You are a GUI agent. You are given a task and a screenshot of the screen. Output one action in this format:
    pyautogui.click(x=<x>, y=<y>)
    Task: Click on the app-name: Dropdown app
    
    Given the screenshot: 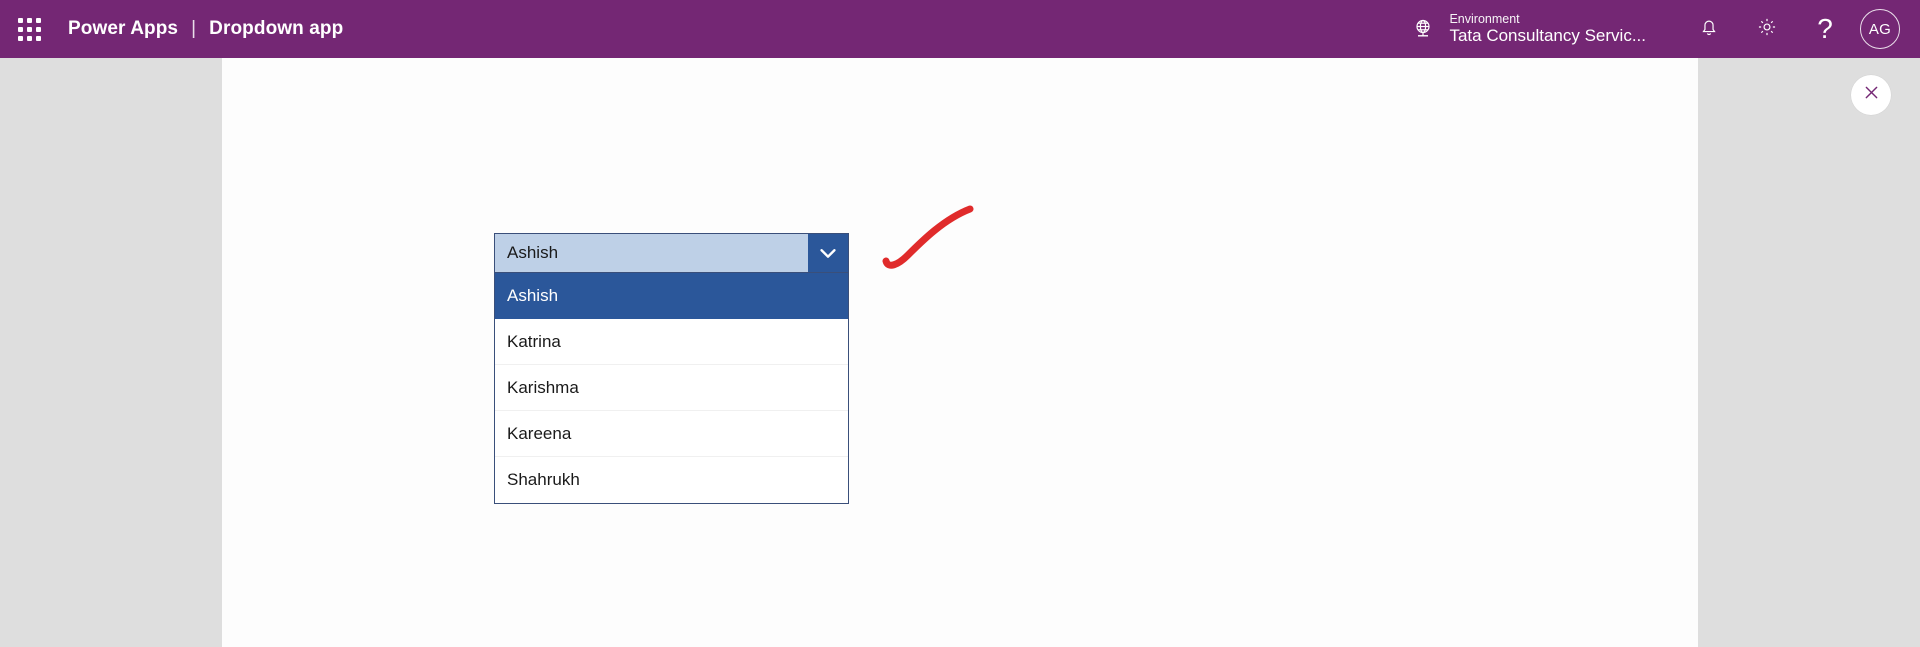 What is the action you would take?
    pyautogui.click(x=276, y=28)
    